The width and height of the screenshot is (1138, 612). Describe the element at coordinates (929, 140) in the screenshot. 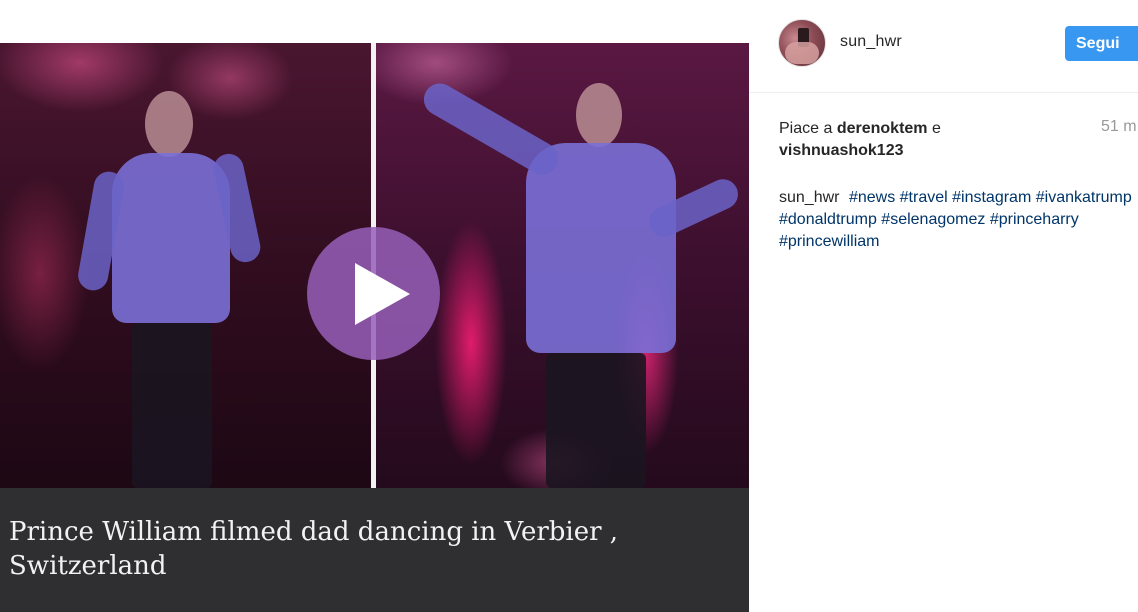

I see `likes-line: Piace a derenoktem e vishnuashok123` at that location.